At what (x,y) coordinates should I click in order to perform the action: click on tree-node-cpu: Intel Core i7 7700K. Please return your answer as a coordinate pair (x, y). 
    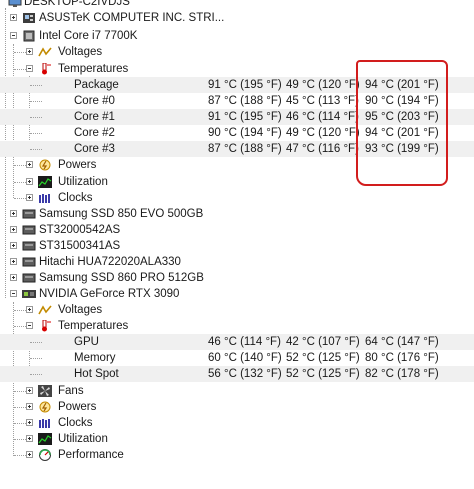
    Looking at the image, I should click on (237, 36).